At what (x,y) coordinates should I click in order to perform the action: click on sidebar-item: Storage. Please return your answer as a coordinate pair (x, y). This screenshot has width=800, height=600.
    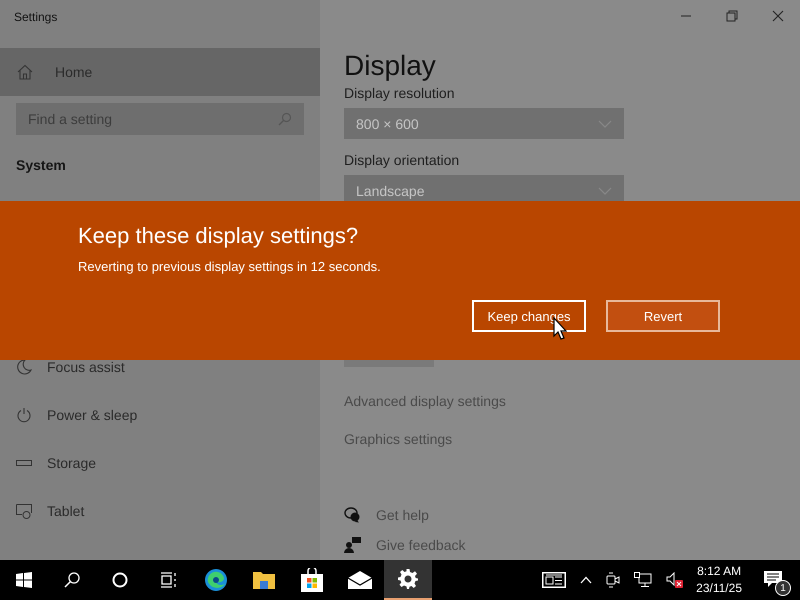
    Looking at the image, I should click on (160, 463).